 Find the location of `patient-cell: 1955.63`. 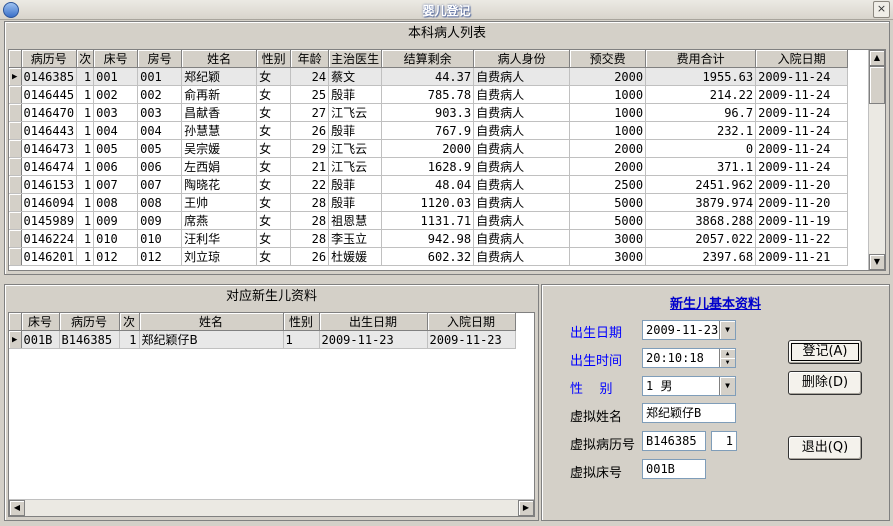

patient-cell: 1955.63 is located at coordinates (701, 76).